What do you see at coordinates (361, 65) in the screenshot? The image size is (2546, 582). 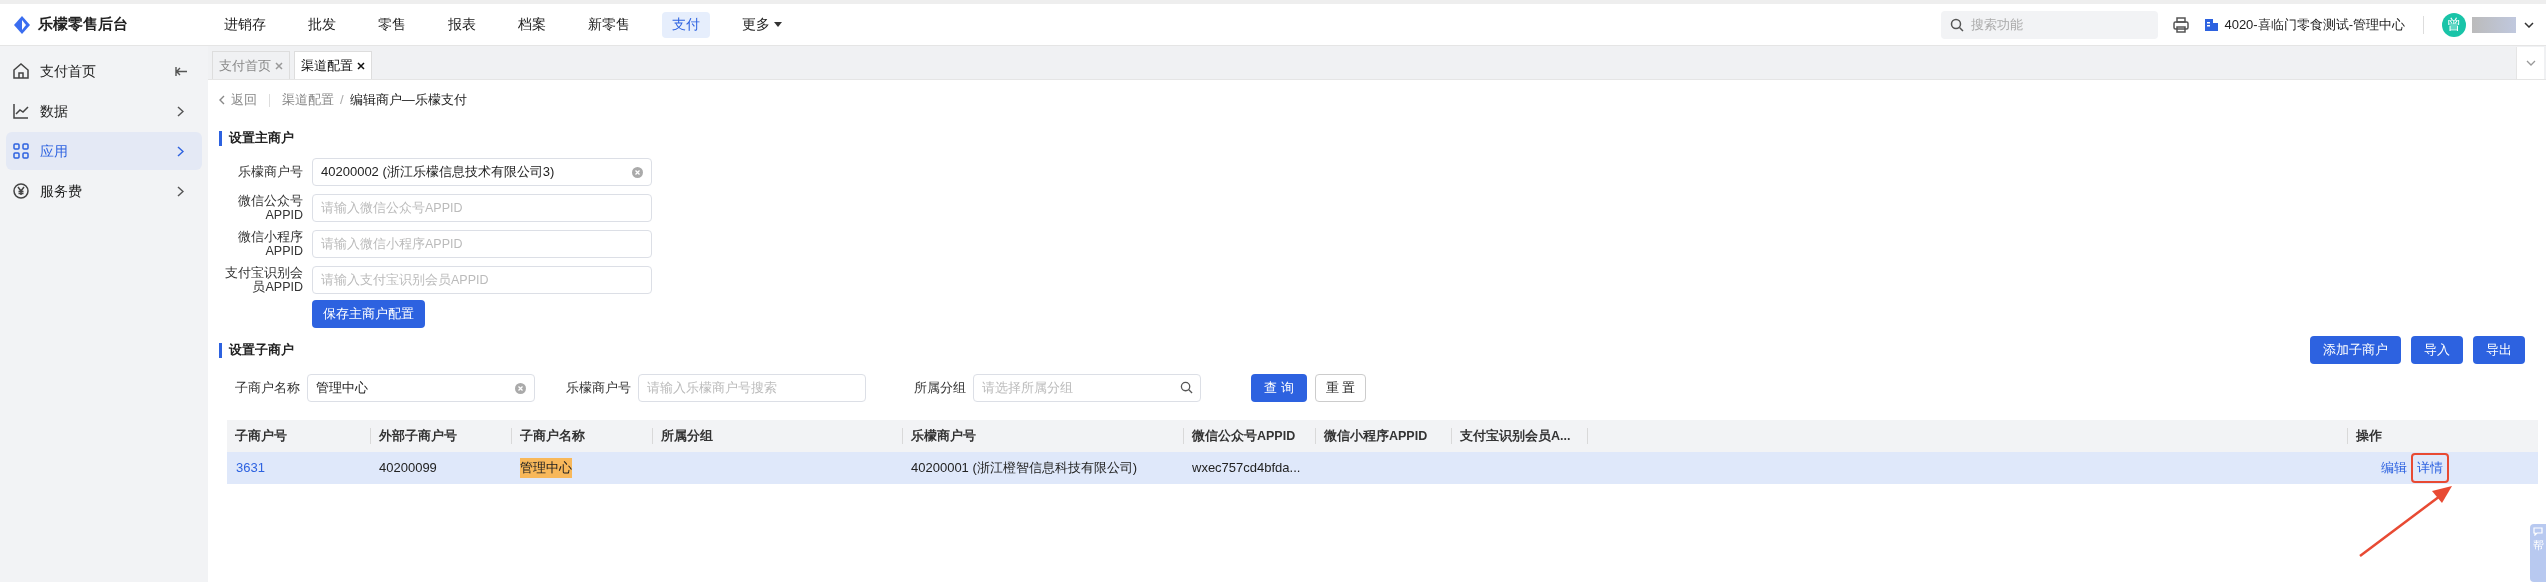 I see `close-icon` at bounding box center [361, 65].